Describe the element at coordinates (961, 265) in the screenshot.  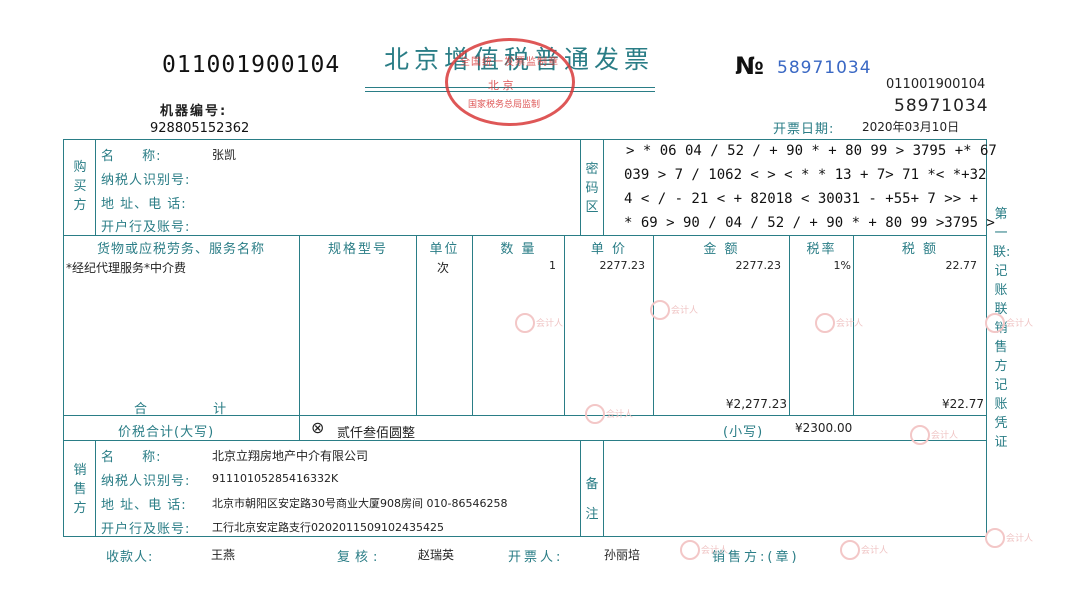
I see `item-tax: 22.77` at that location.